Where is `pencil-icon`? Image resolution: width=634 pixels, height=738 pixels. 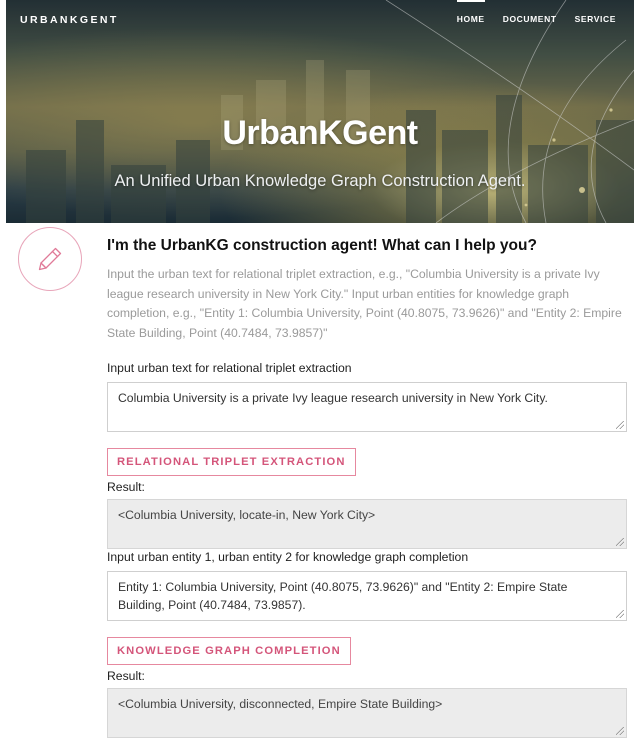 pencil-icon is located at coordinates (50, 259).